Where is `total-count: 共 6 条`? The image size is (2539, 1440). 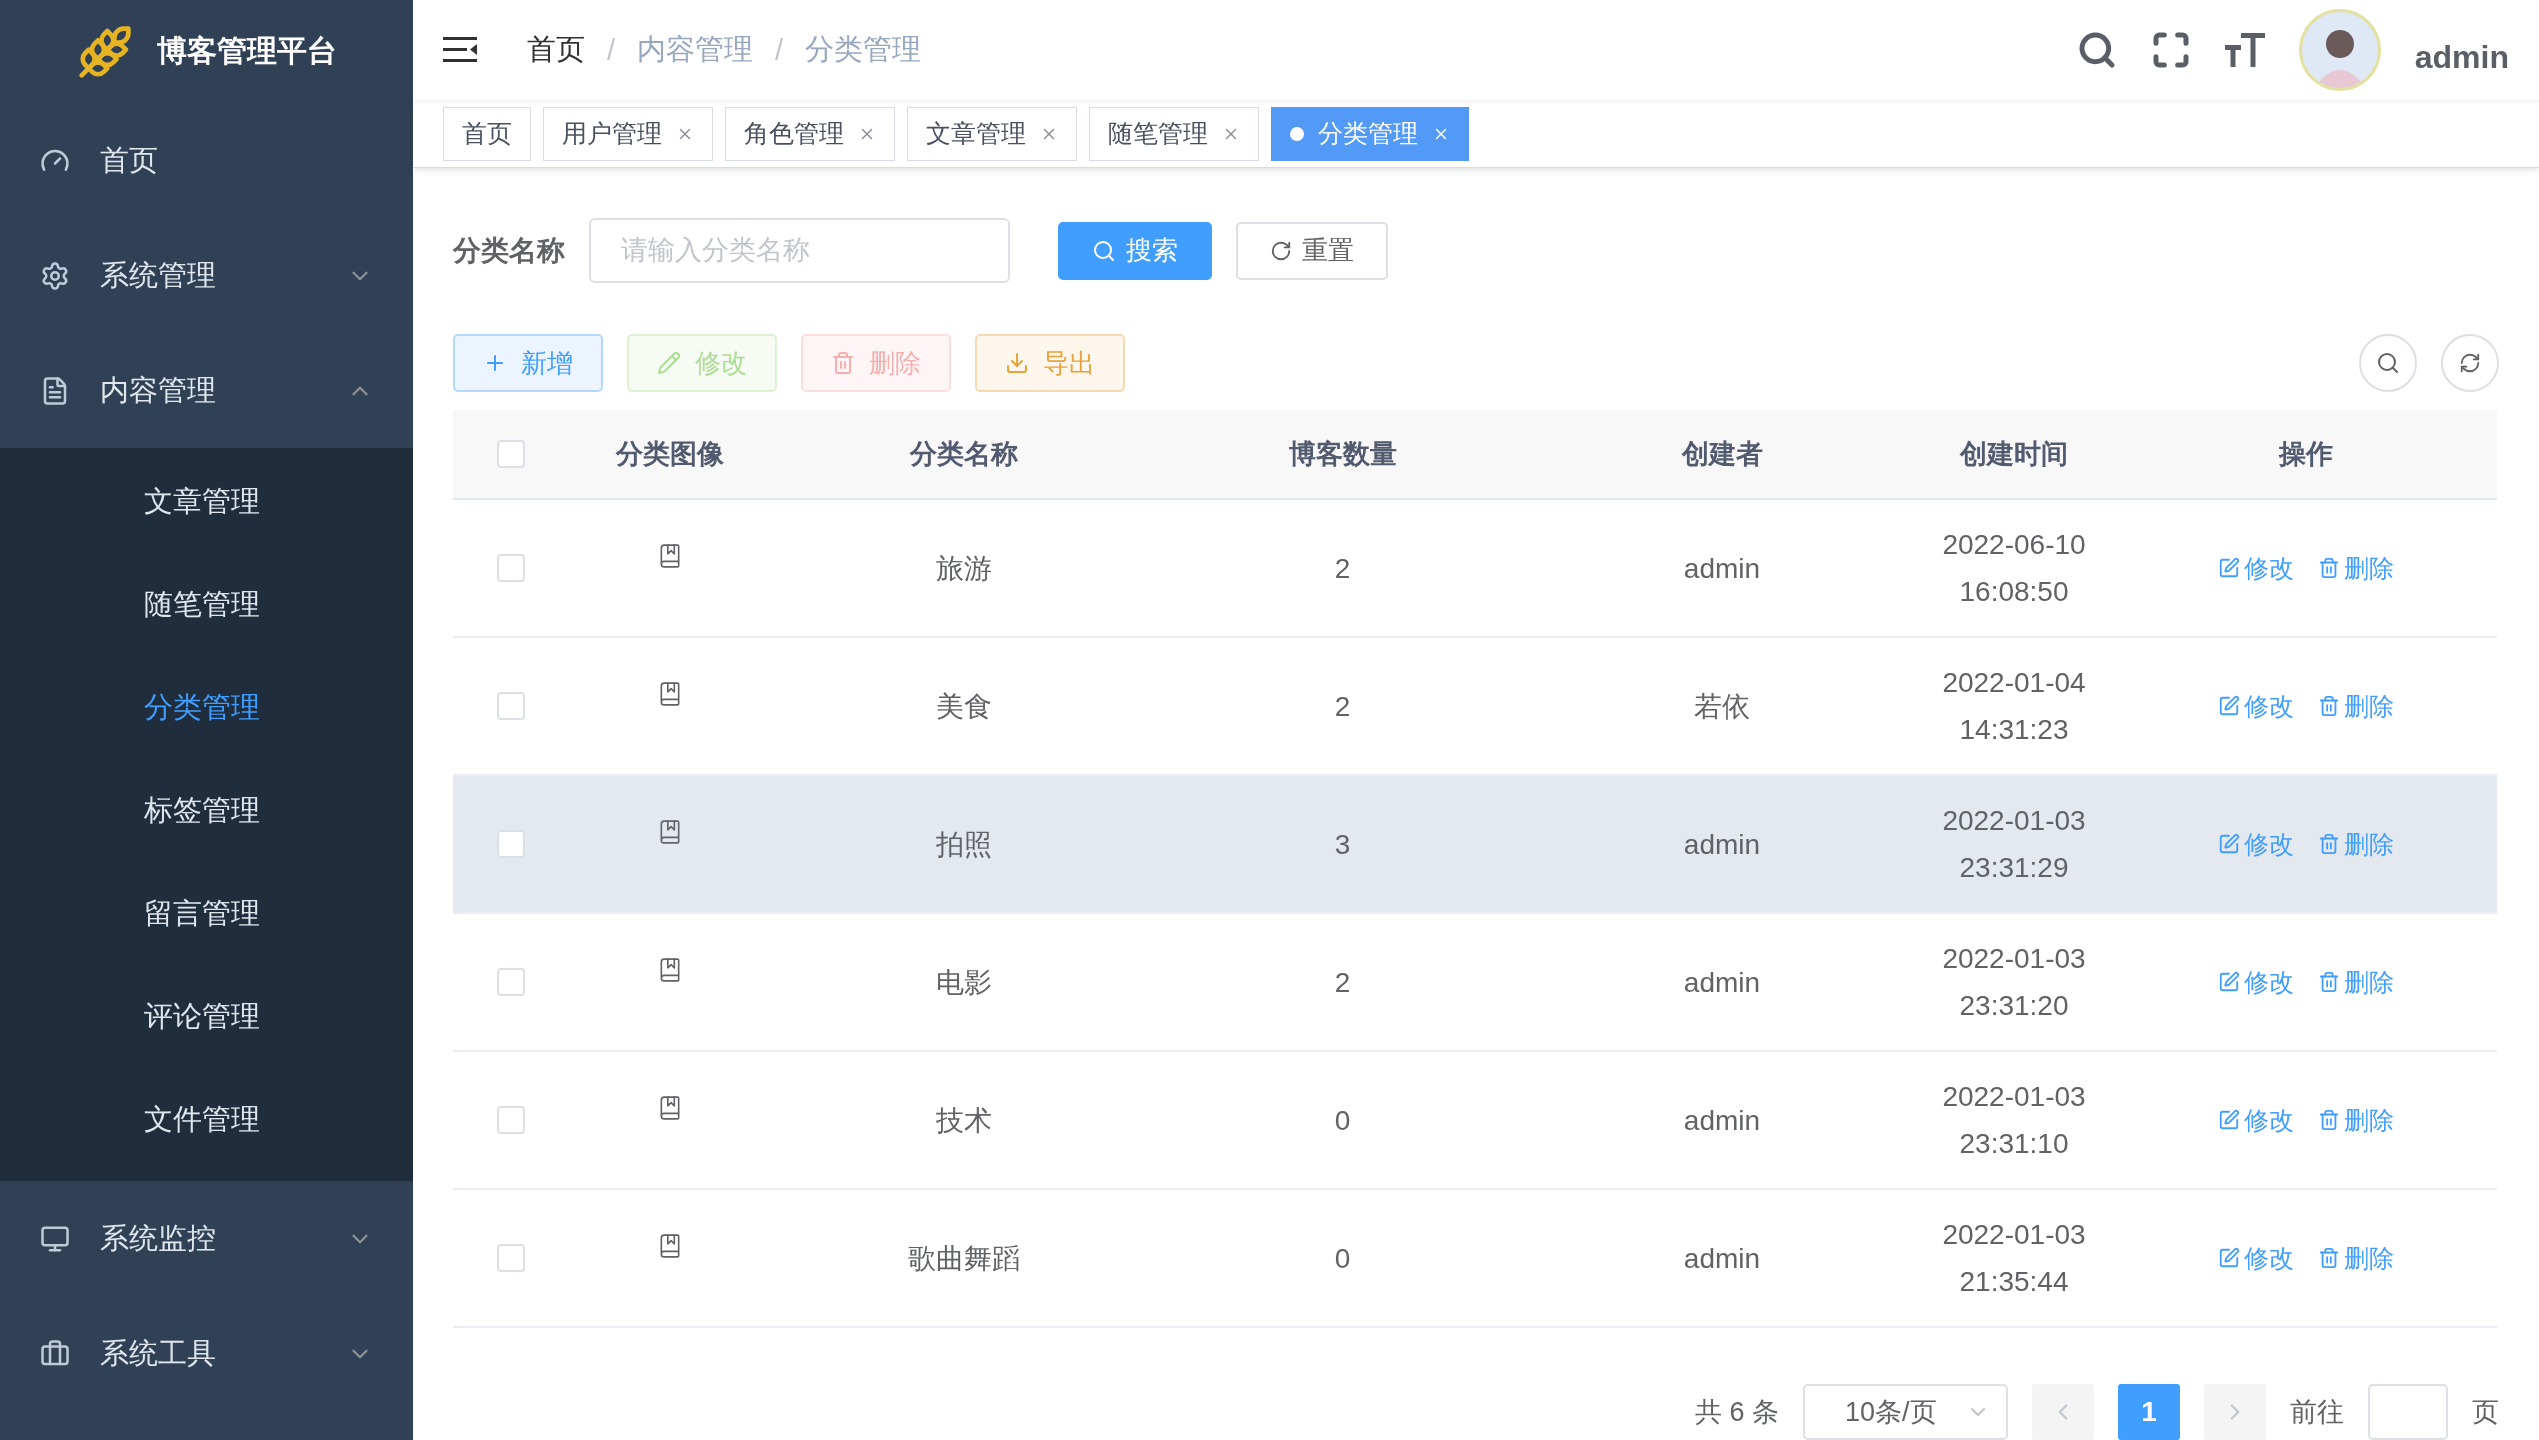
total-count: 共 6 条 is located at coordinates (1736, 1412).